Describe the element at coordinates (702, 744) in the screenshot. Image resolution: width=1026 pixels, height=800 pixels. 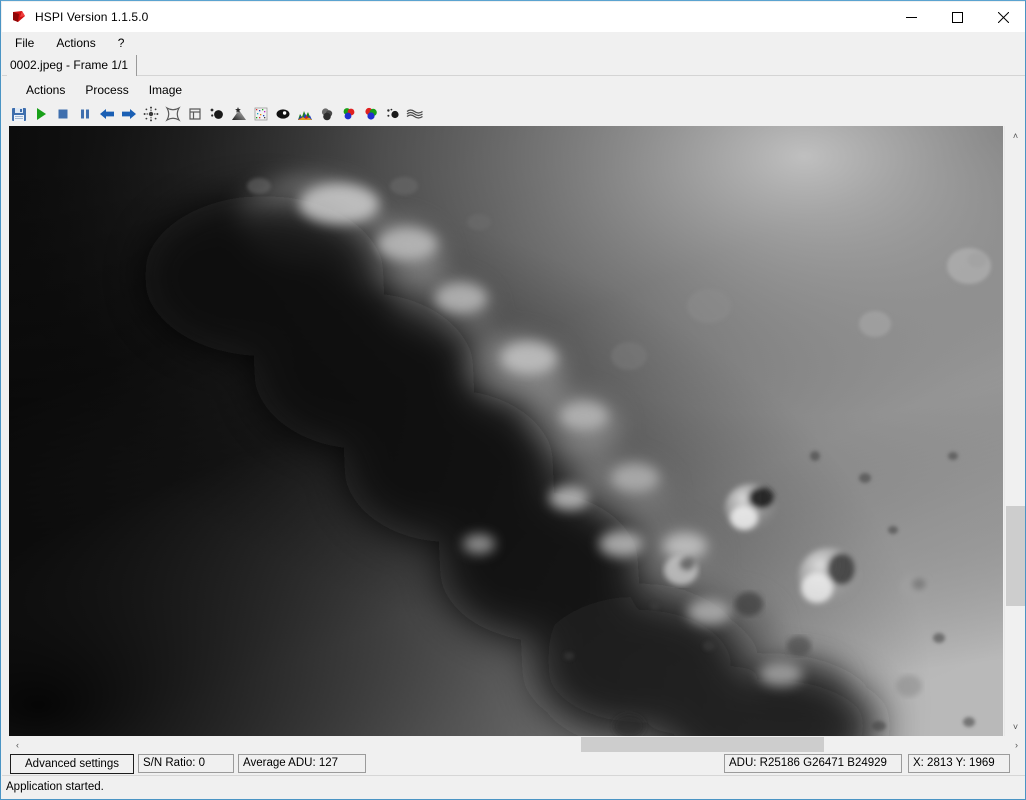
I see `horizontal-scroll-thumb` at that location.